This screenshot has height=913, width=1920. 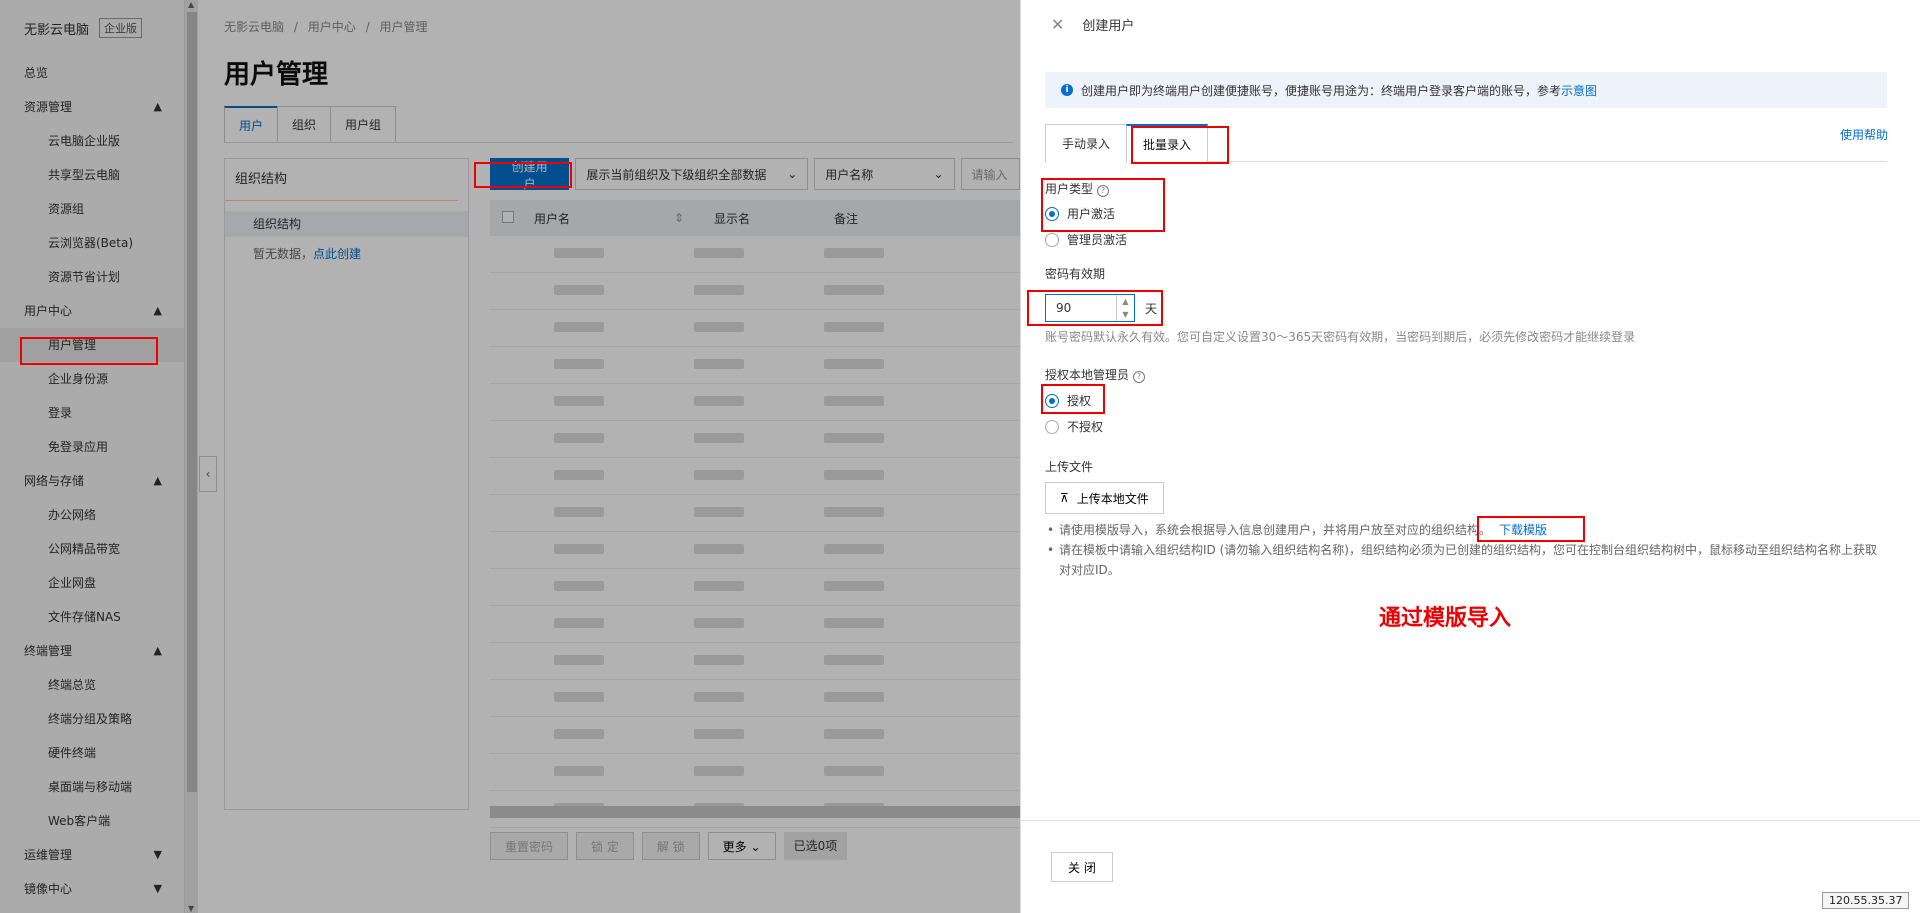 I want to click on upload-note-1: 请使用模版导入，系统会根据导入信息创建用户，并将用户放至对应的组织结构。下载模版, so click(x=1466, y=530).